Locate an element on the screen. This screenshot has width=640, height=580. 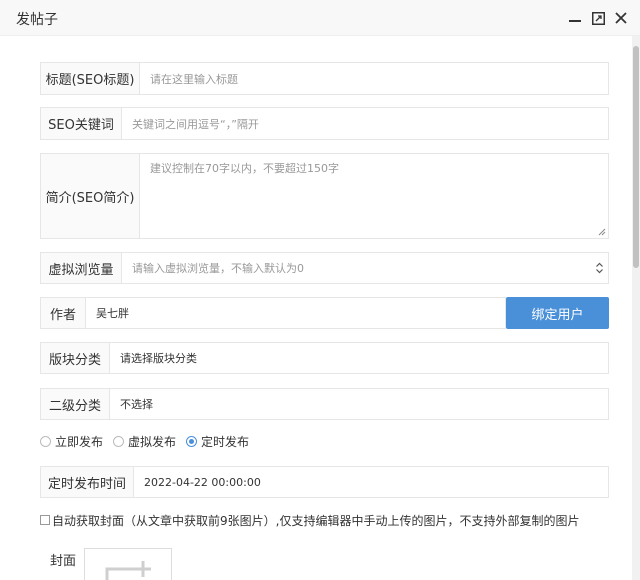
radio-publish-scheduled: 定时发布 is located at coordinates (217, 441).